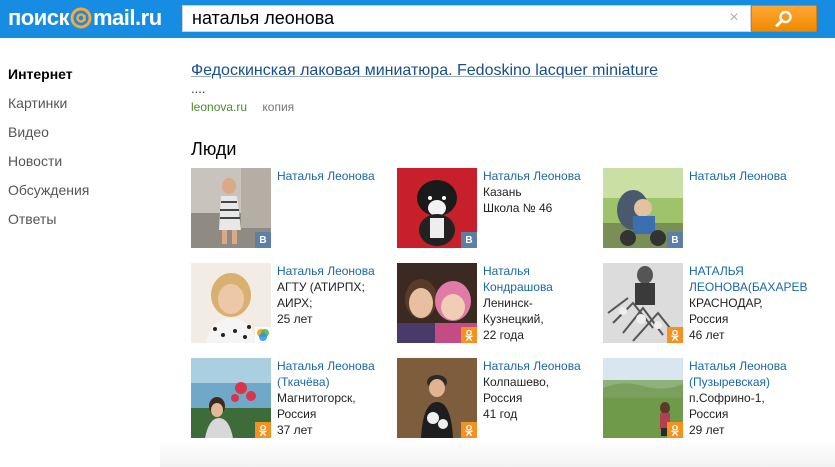 Image resolution: width=835 pixels, height=467 pixels. What do you see at coordinates (295, 430) in the screenshot?
I see `person-age: 37 лет` at bounding box center [295, 430].